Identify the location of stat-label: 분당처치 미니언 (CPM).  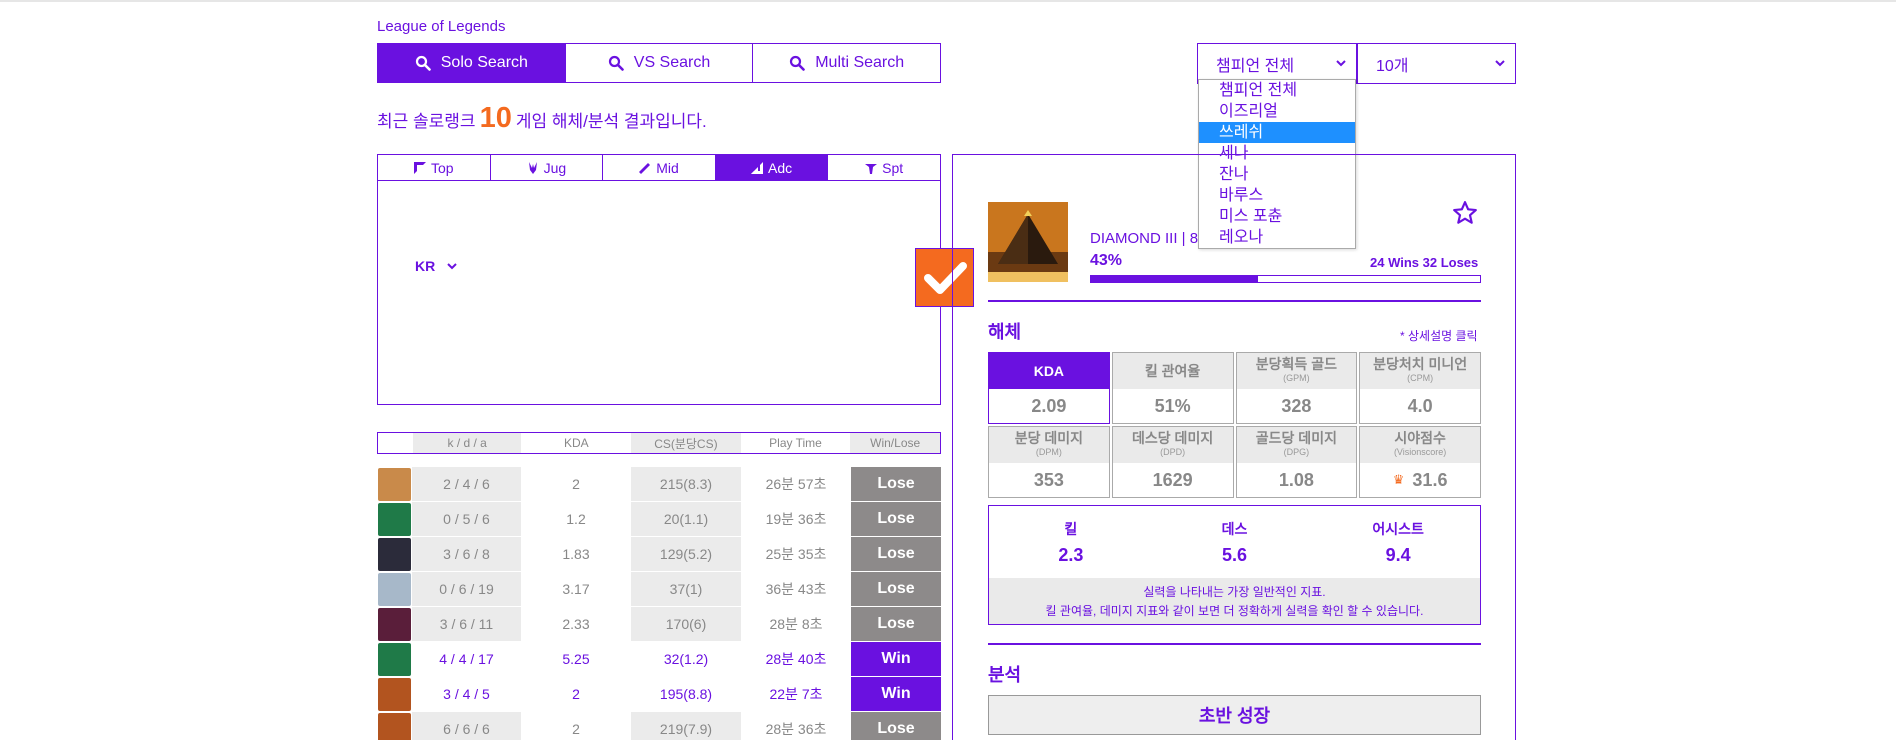
(1420, 371).